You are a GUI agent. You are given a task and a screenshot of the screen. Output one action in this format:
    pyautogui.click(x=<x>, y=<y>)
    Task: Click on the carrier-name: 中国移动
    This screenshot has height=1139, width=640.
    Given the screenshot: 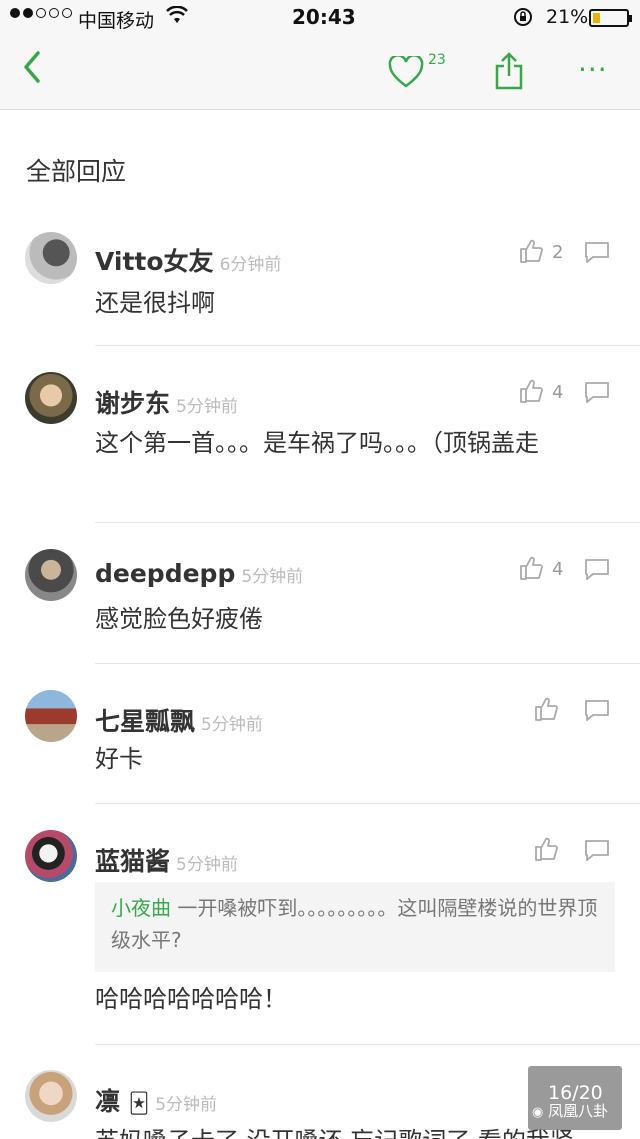 What is the action you would take?
    pyautogui.click(x=116, y=21)
    